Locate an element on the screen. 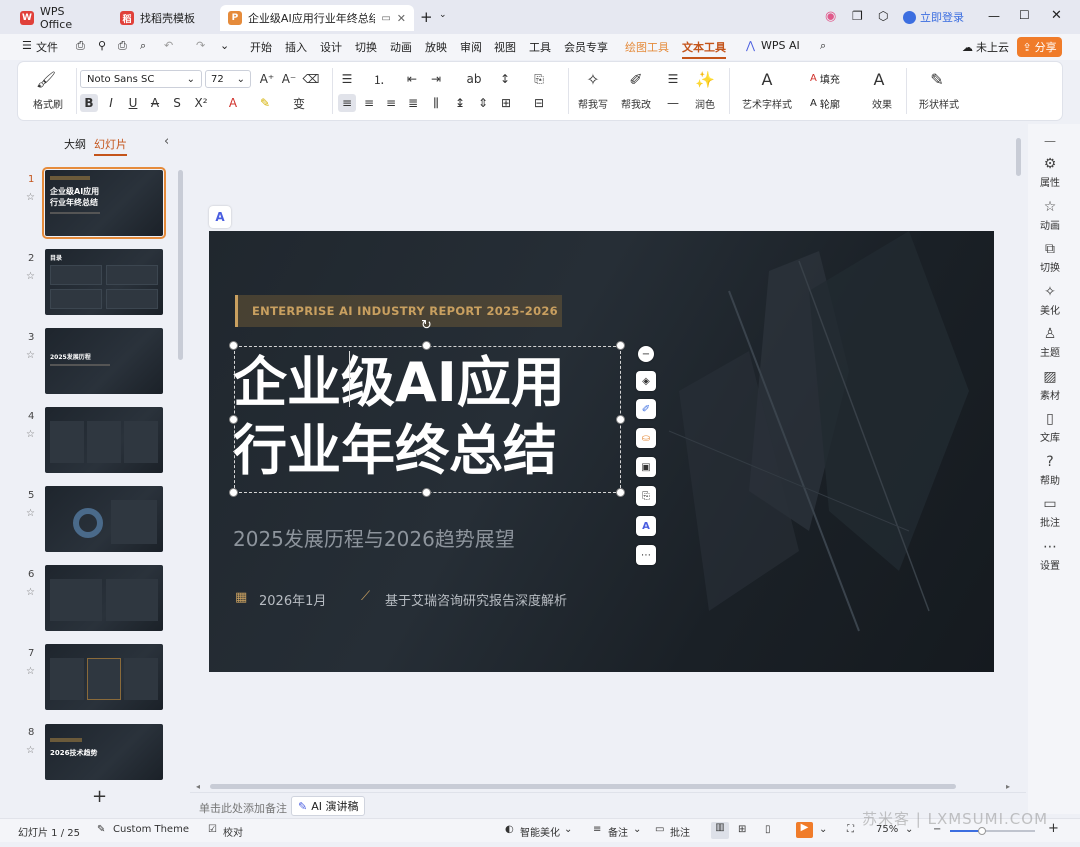  smart-beautify-button: 智能美化 is located at coordinates (540, 831).